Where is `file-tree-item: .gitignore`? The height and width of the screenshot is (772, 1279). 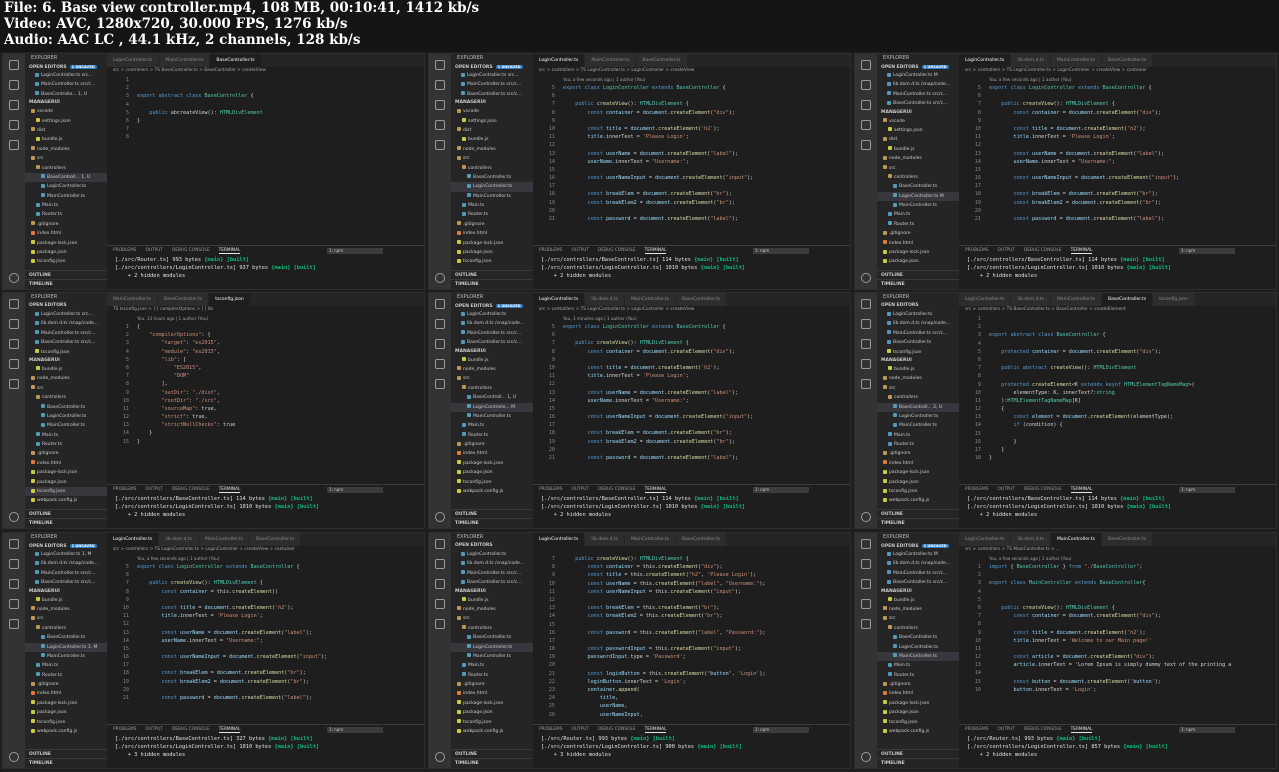
file-tree-item: .gitignore is located at coordinates (492, 444).